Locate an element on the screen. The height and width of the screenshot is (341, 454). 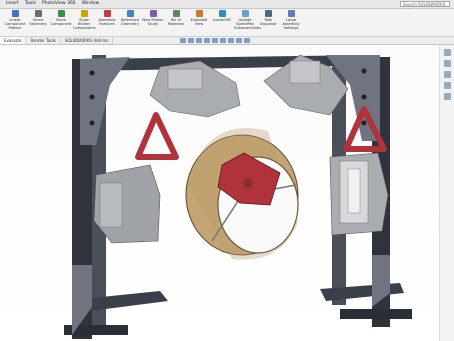
reference-geometry-icon is located at coordinates (130, 13).